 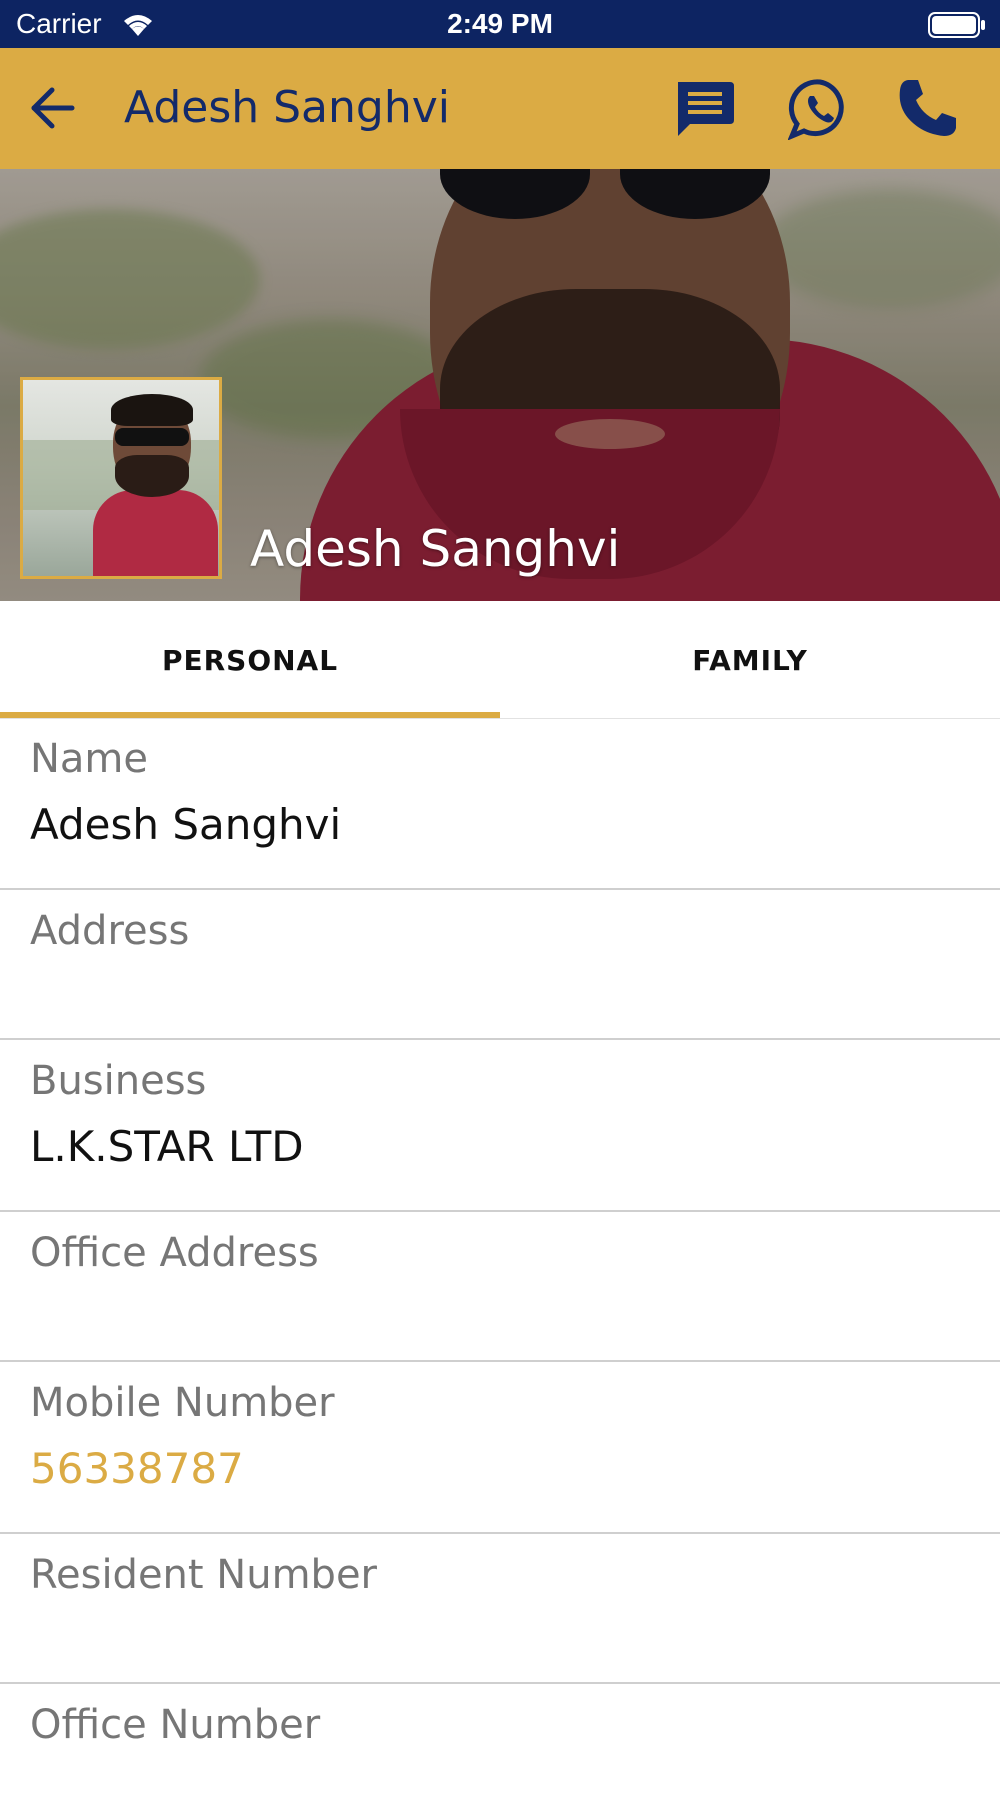 What do you see at coordinates (819, 111) in the screenshot?
I see `whatsapp-icon` at bounding box center [819, 111].